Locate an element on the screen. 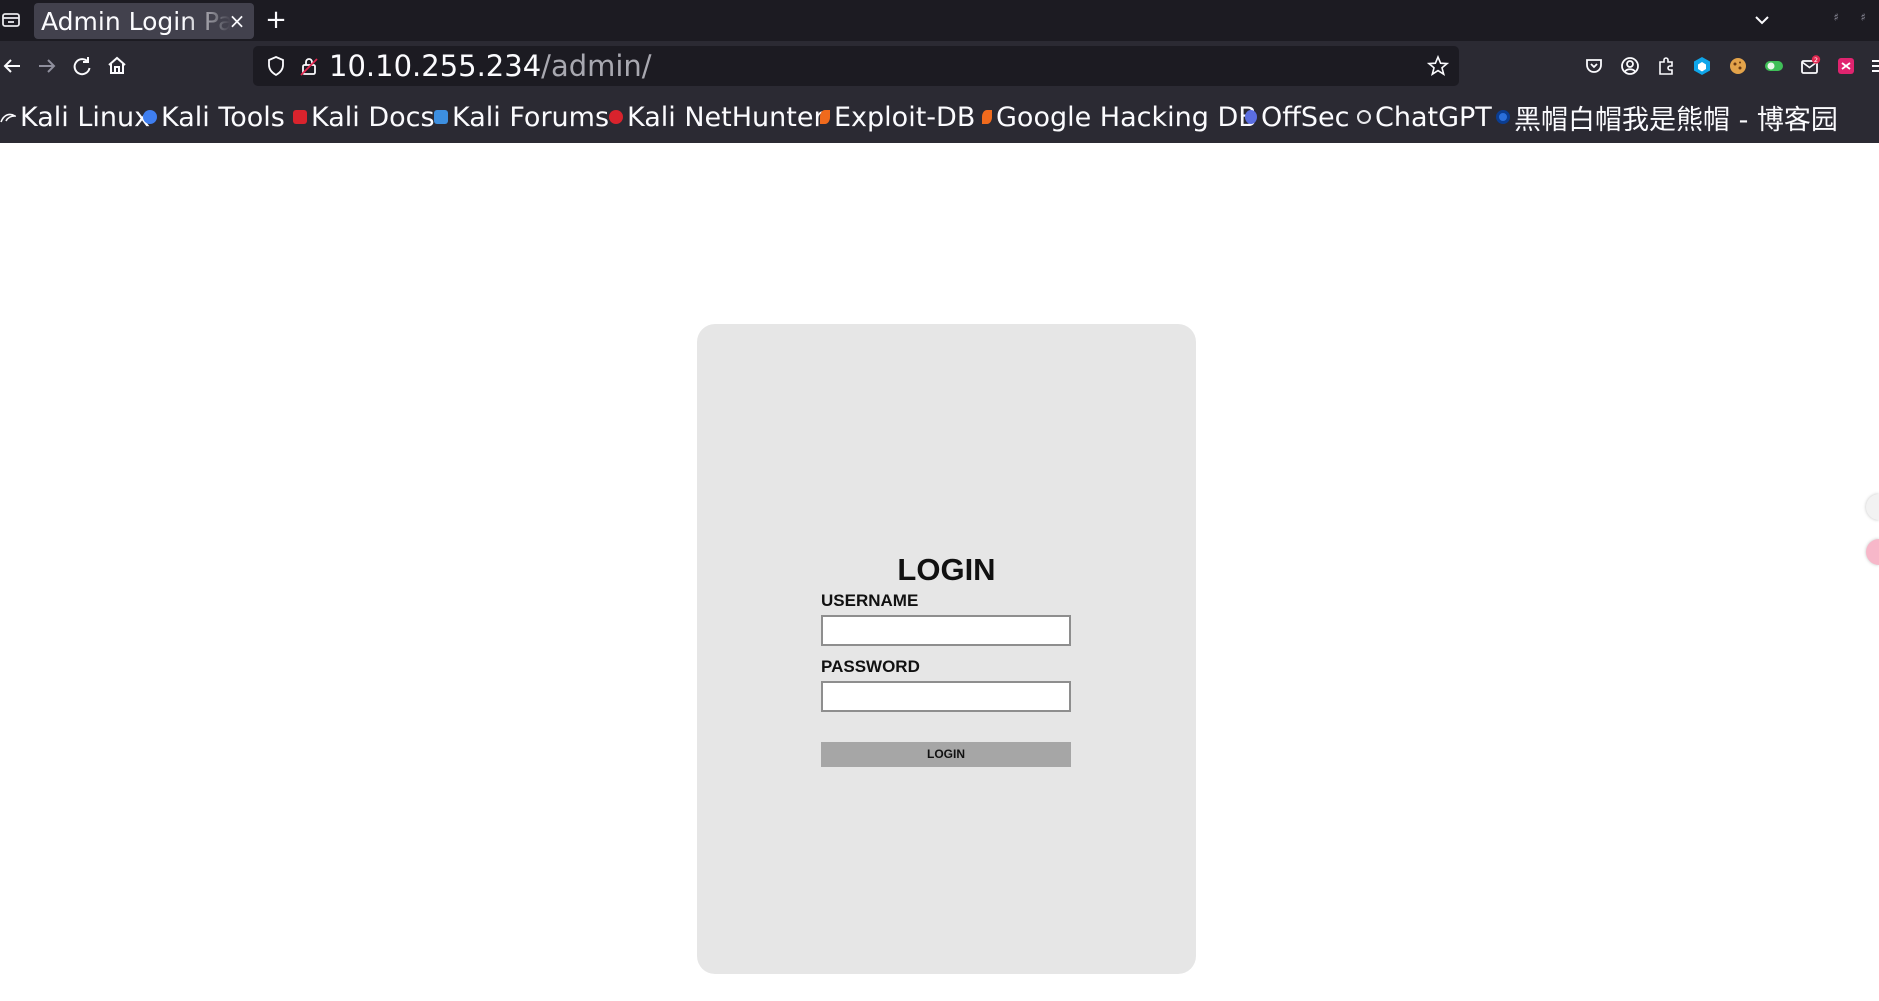 This screenshot has width=1879, height=1001. kali-docs-icon is located at coordinates (300, 117).